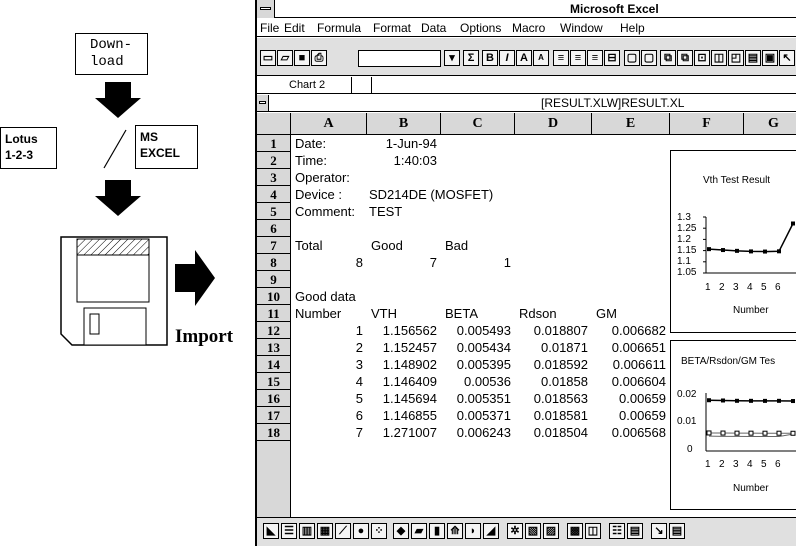 This screenshot has width=796, height=546. I want to click on menu-macro: Macro, so click(528, 28).